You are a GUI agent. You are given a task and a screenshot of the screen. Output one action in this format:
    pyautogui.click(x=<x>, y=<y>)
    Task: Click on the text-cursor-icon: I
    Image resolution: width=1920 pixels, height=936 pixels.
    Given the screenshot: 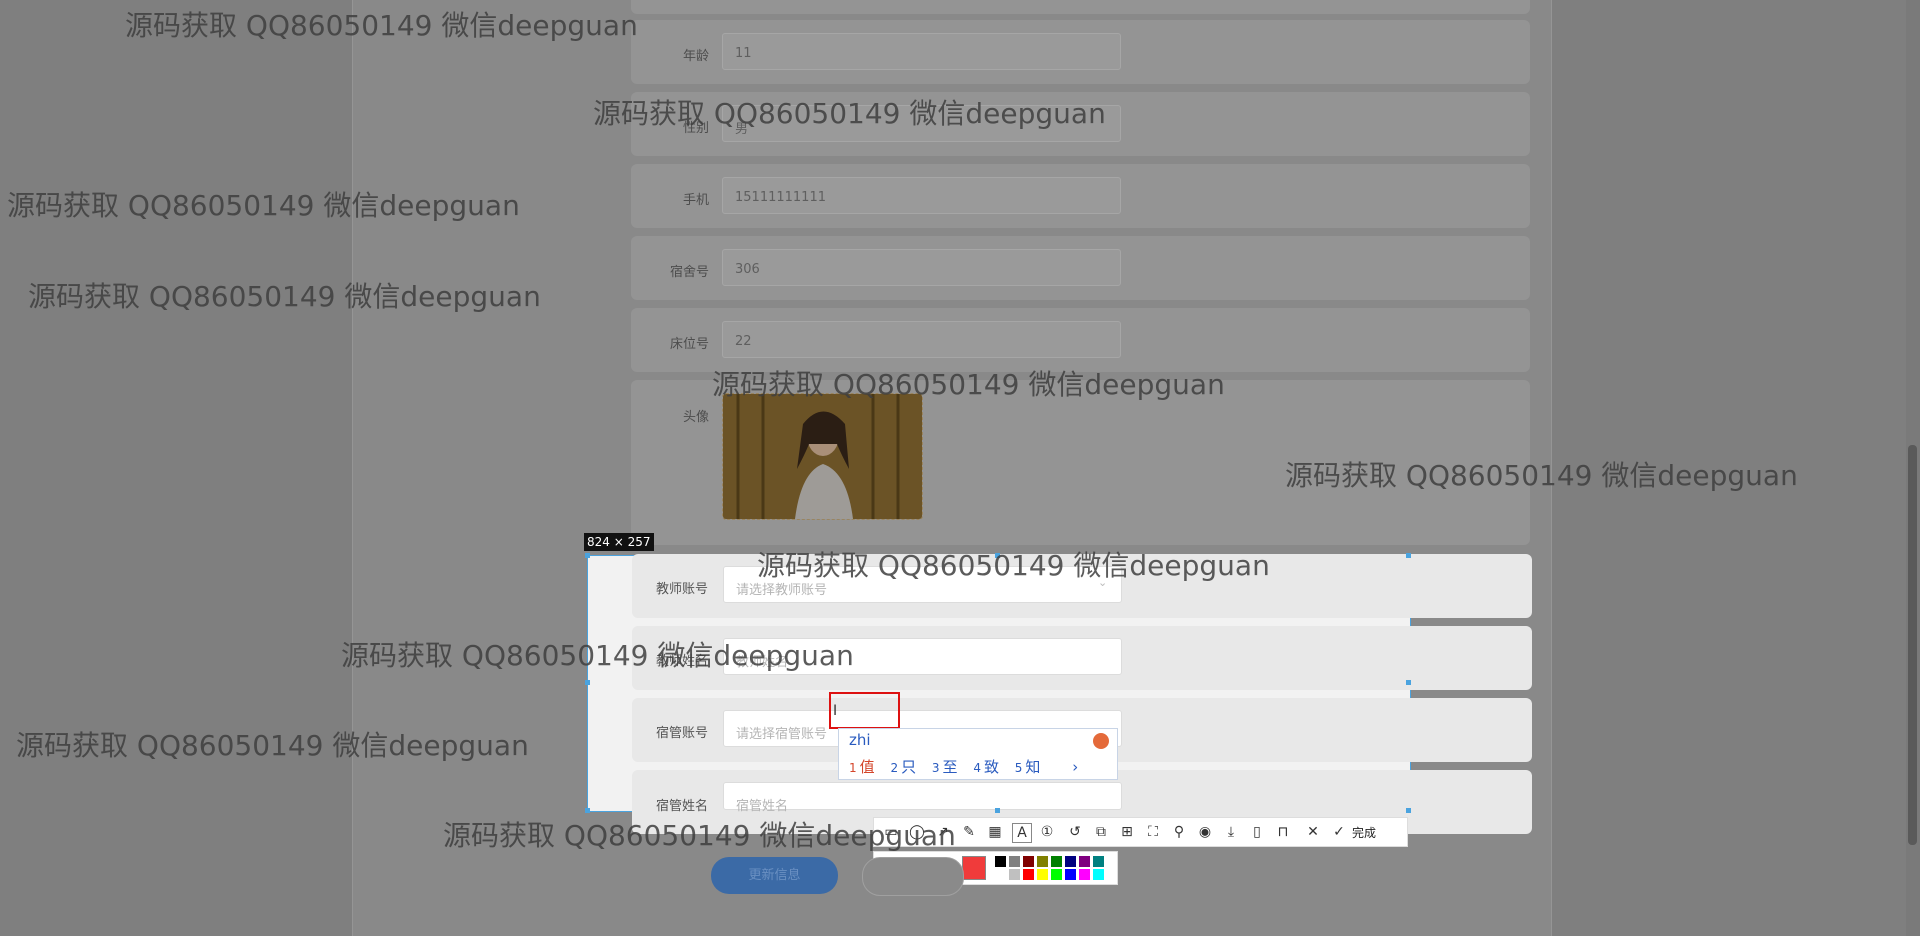 What is the action you would take?
    pyautogui.click(x=835, y=711)
    